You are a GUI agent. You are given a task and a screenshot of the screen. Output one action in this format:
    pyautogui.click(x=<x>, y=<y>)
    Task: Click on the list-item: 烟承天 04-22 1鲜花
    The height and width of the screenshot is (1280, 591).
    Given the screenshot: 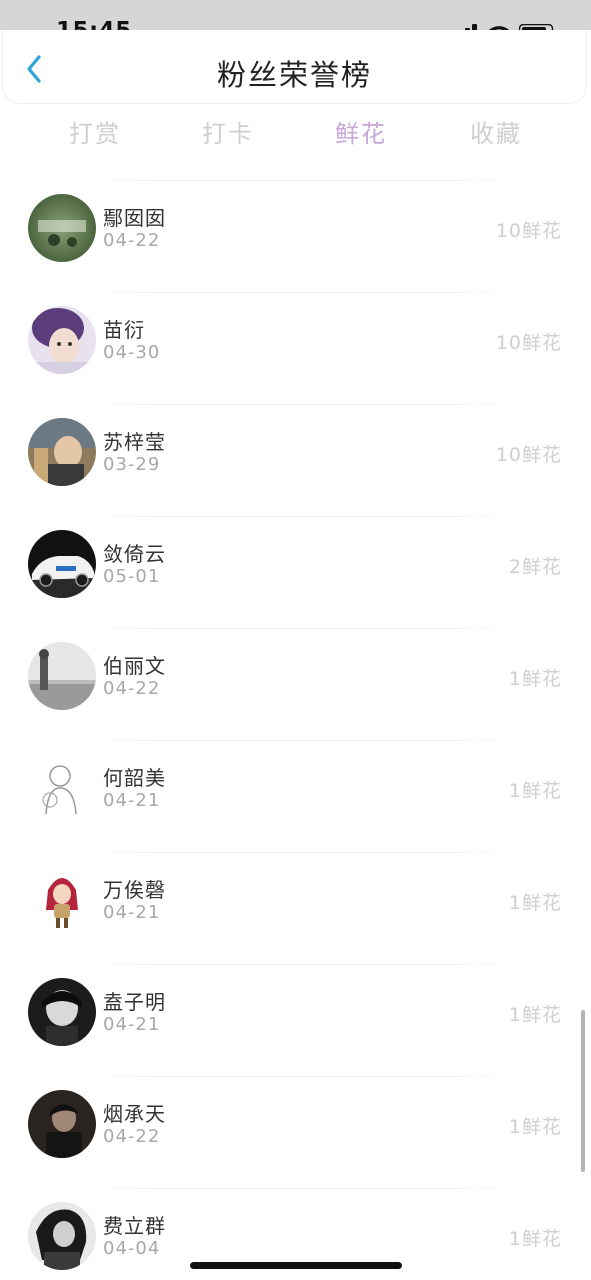 What is the action you would take?
    pyautogui.click(x=295, y=1132)
    